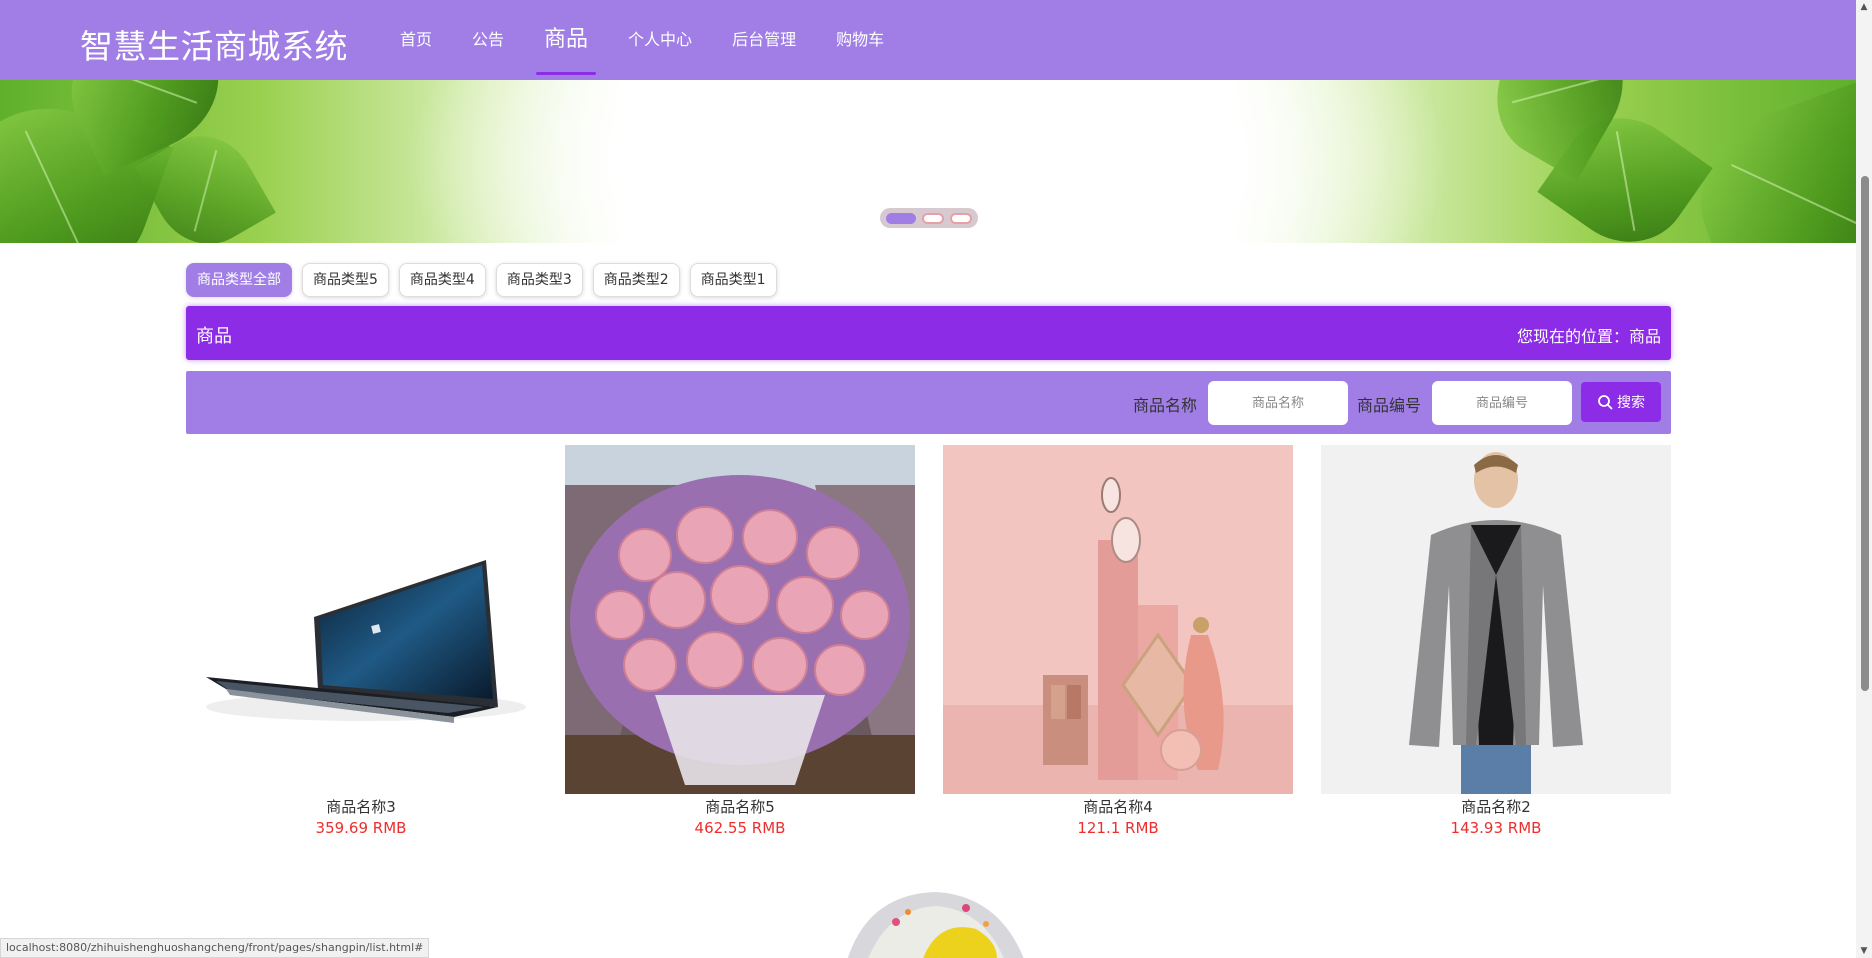  What do you see at coordinates (1864, 951) in the screenshot?
I see `scroll-down-icon: ▼` at bounding box center [1864, 951].